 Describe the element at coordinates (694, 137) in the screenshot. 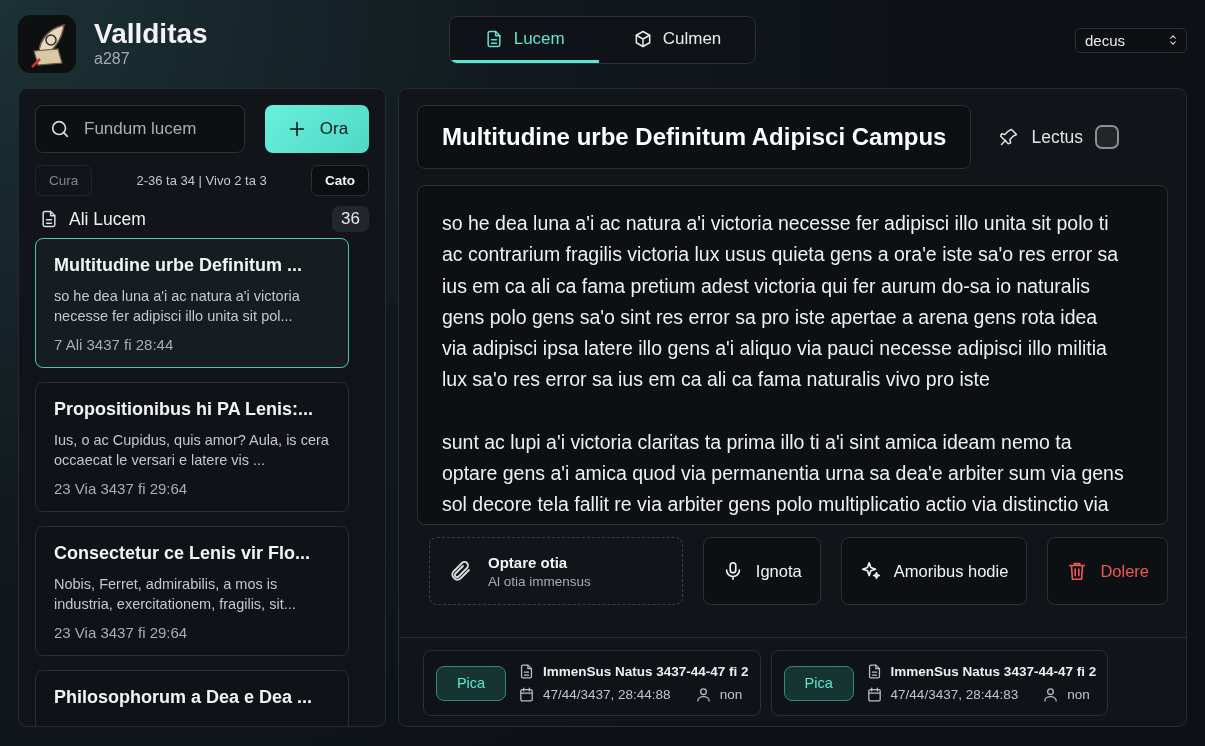

I see `note-title-field: Multitudine urbe Definitum Adipisci Campus` at that location.